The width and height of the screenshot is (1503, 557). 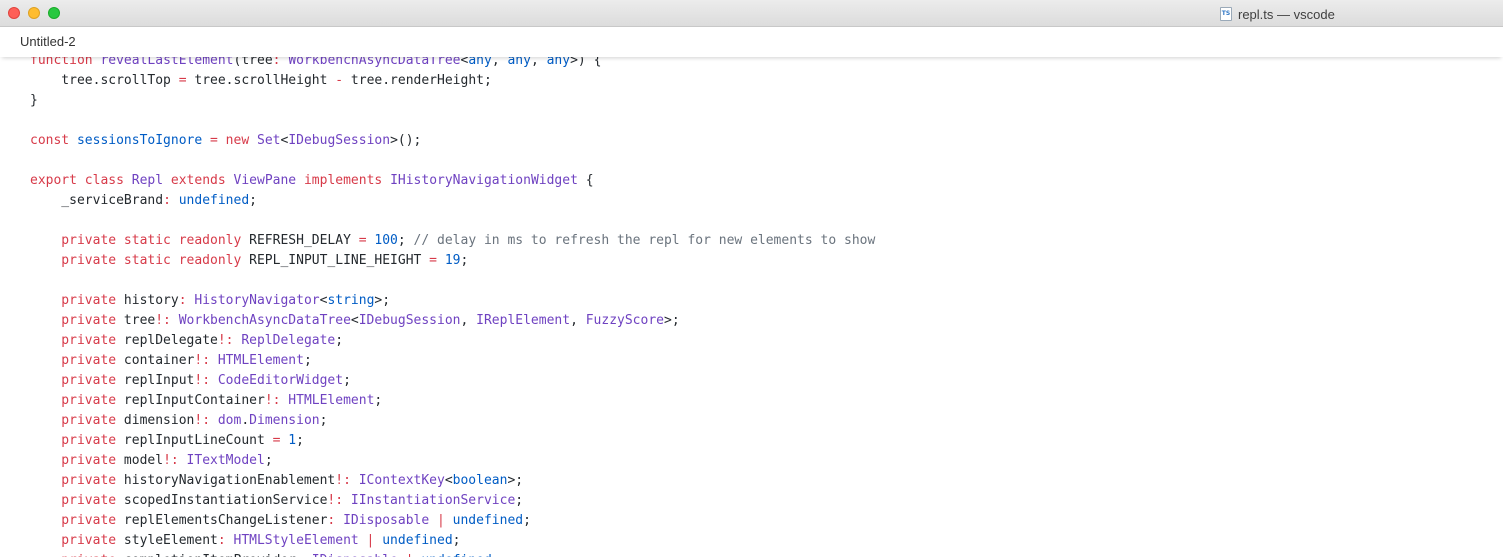 I want to click on code-token: Dimension, so click(x=284, y=420).